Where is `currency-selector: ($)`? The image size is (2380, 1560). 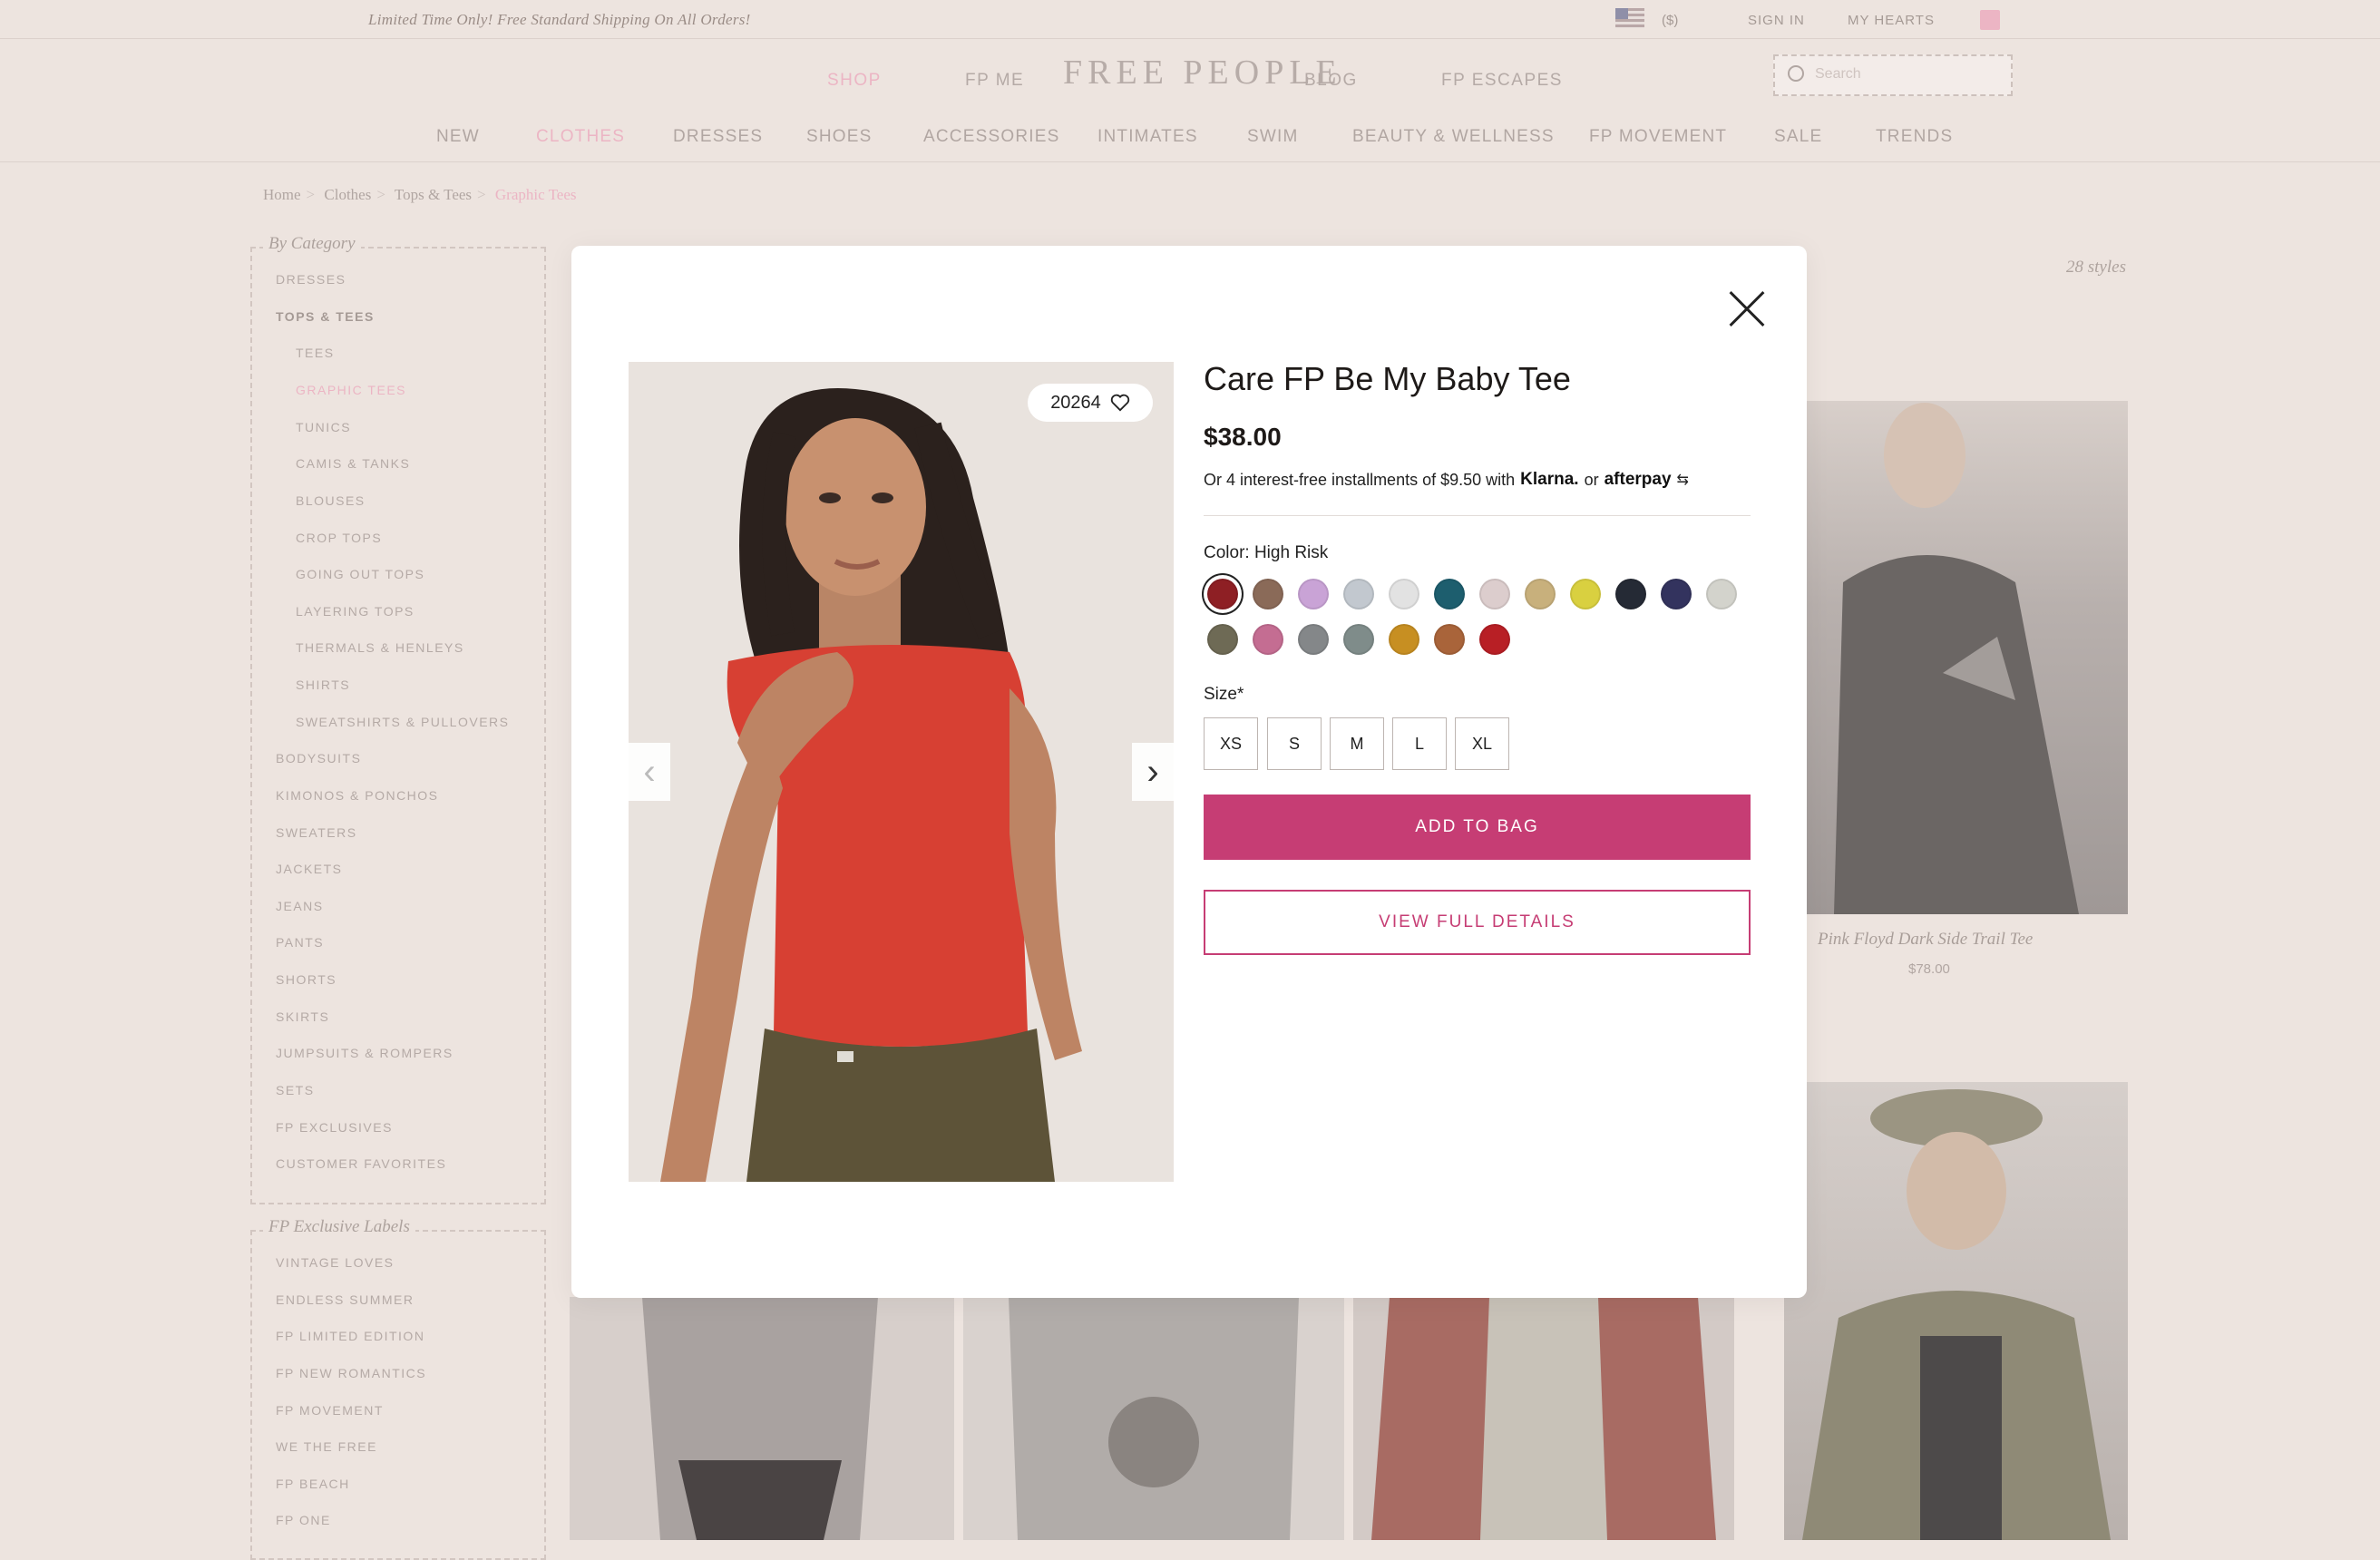 currency-selector: ($) is located at coordinates (1670, 20).